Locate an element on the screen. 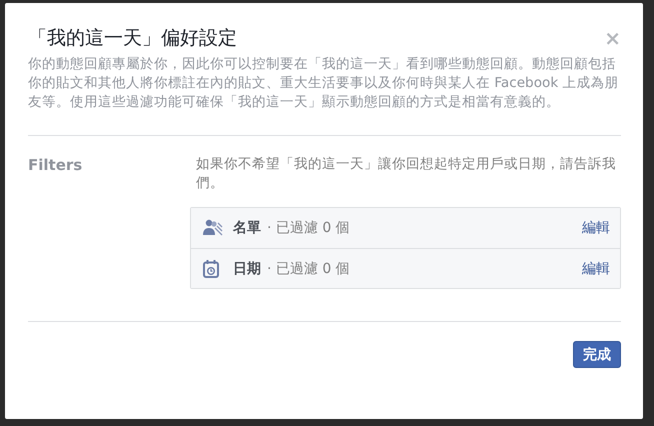 This screenshot has height=426, width=654. calendar-icon is located at coordinates (211, 269).